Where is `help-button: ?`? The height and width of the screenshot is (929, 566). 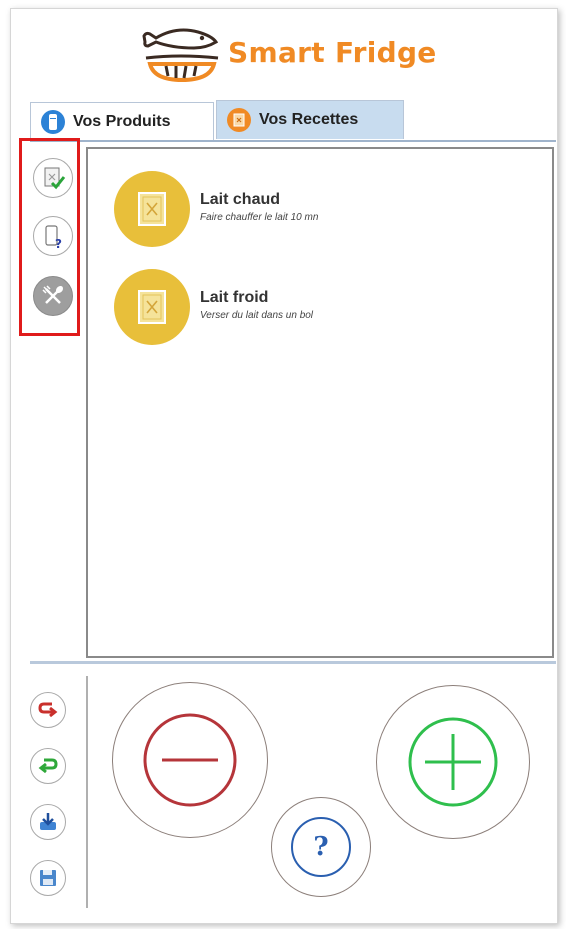
help-button: ? is located at coordinates (321, 847).